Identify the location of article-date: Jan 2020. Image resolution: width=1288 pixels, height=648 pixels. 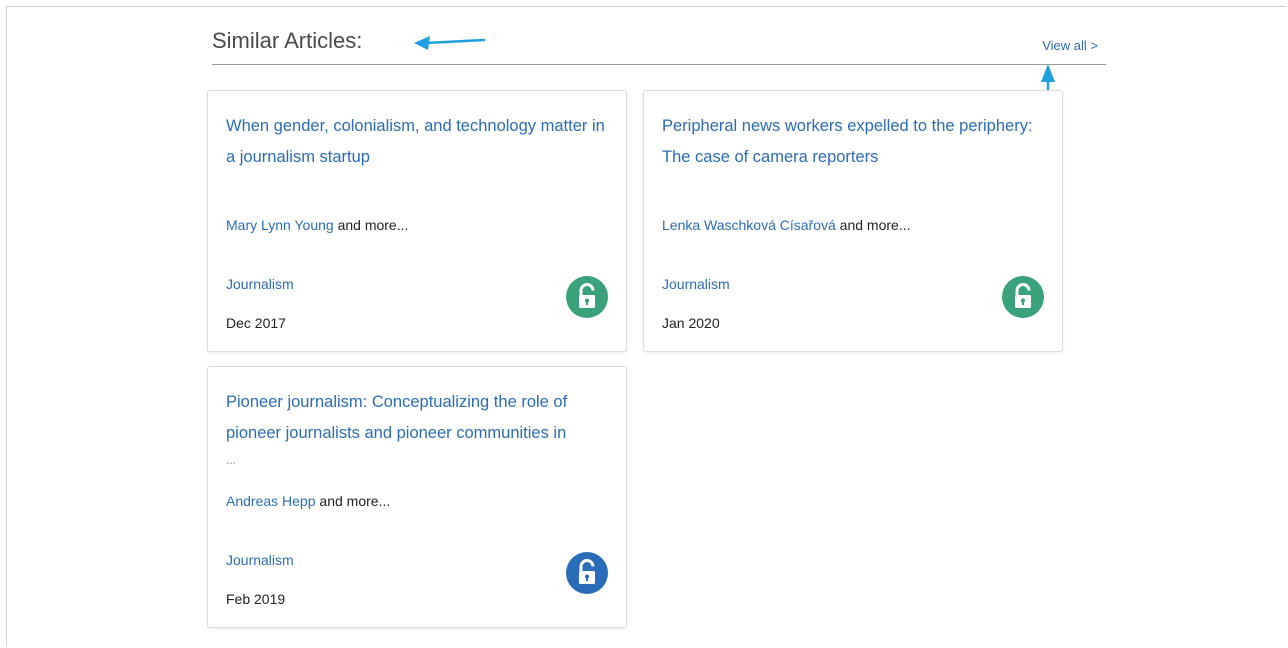
(691, 323).